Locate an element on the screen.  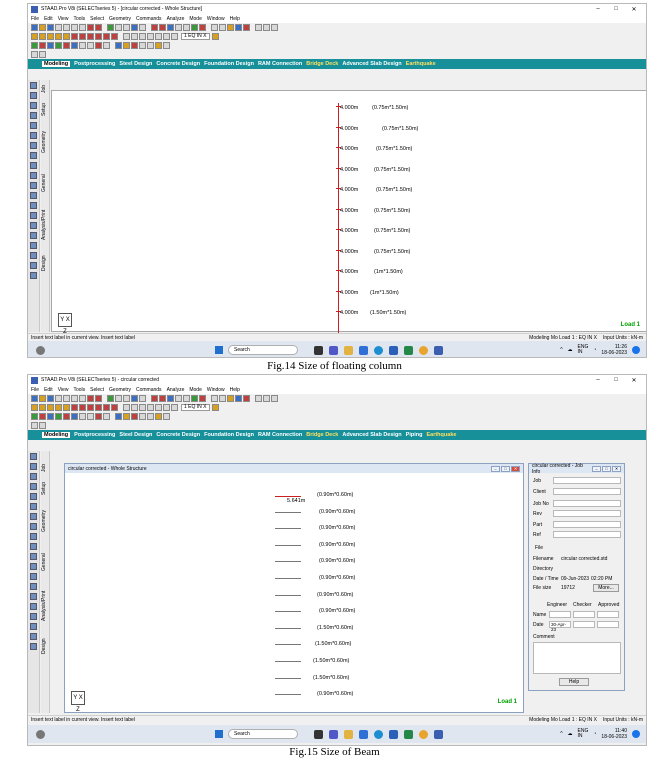
comment-field is located at coordinates (577, 658).